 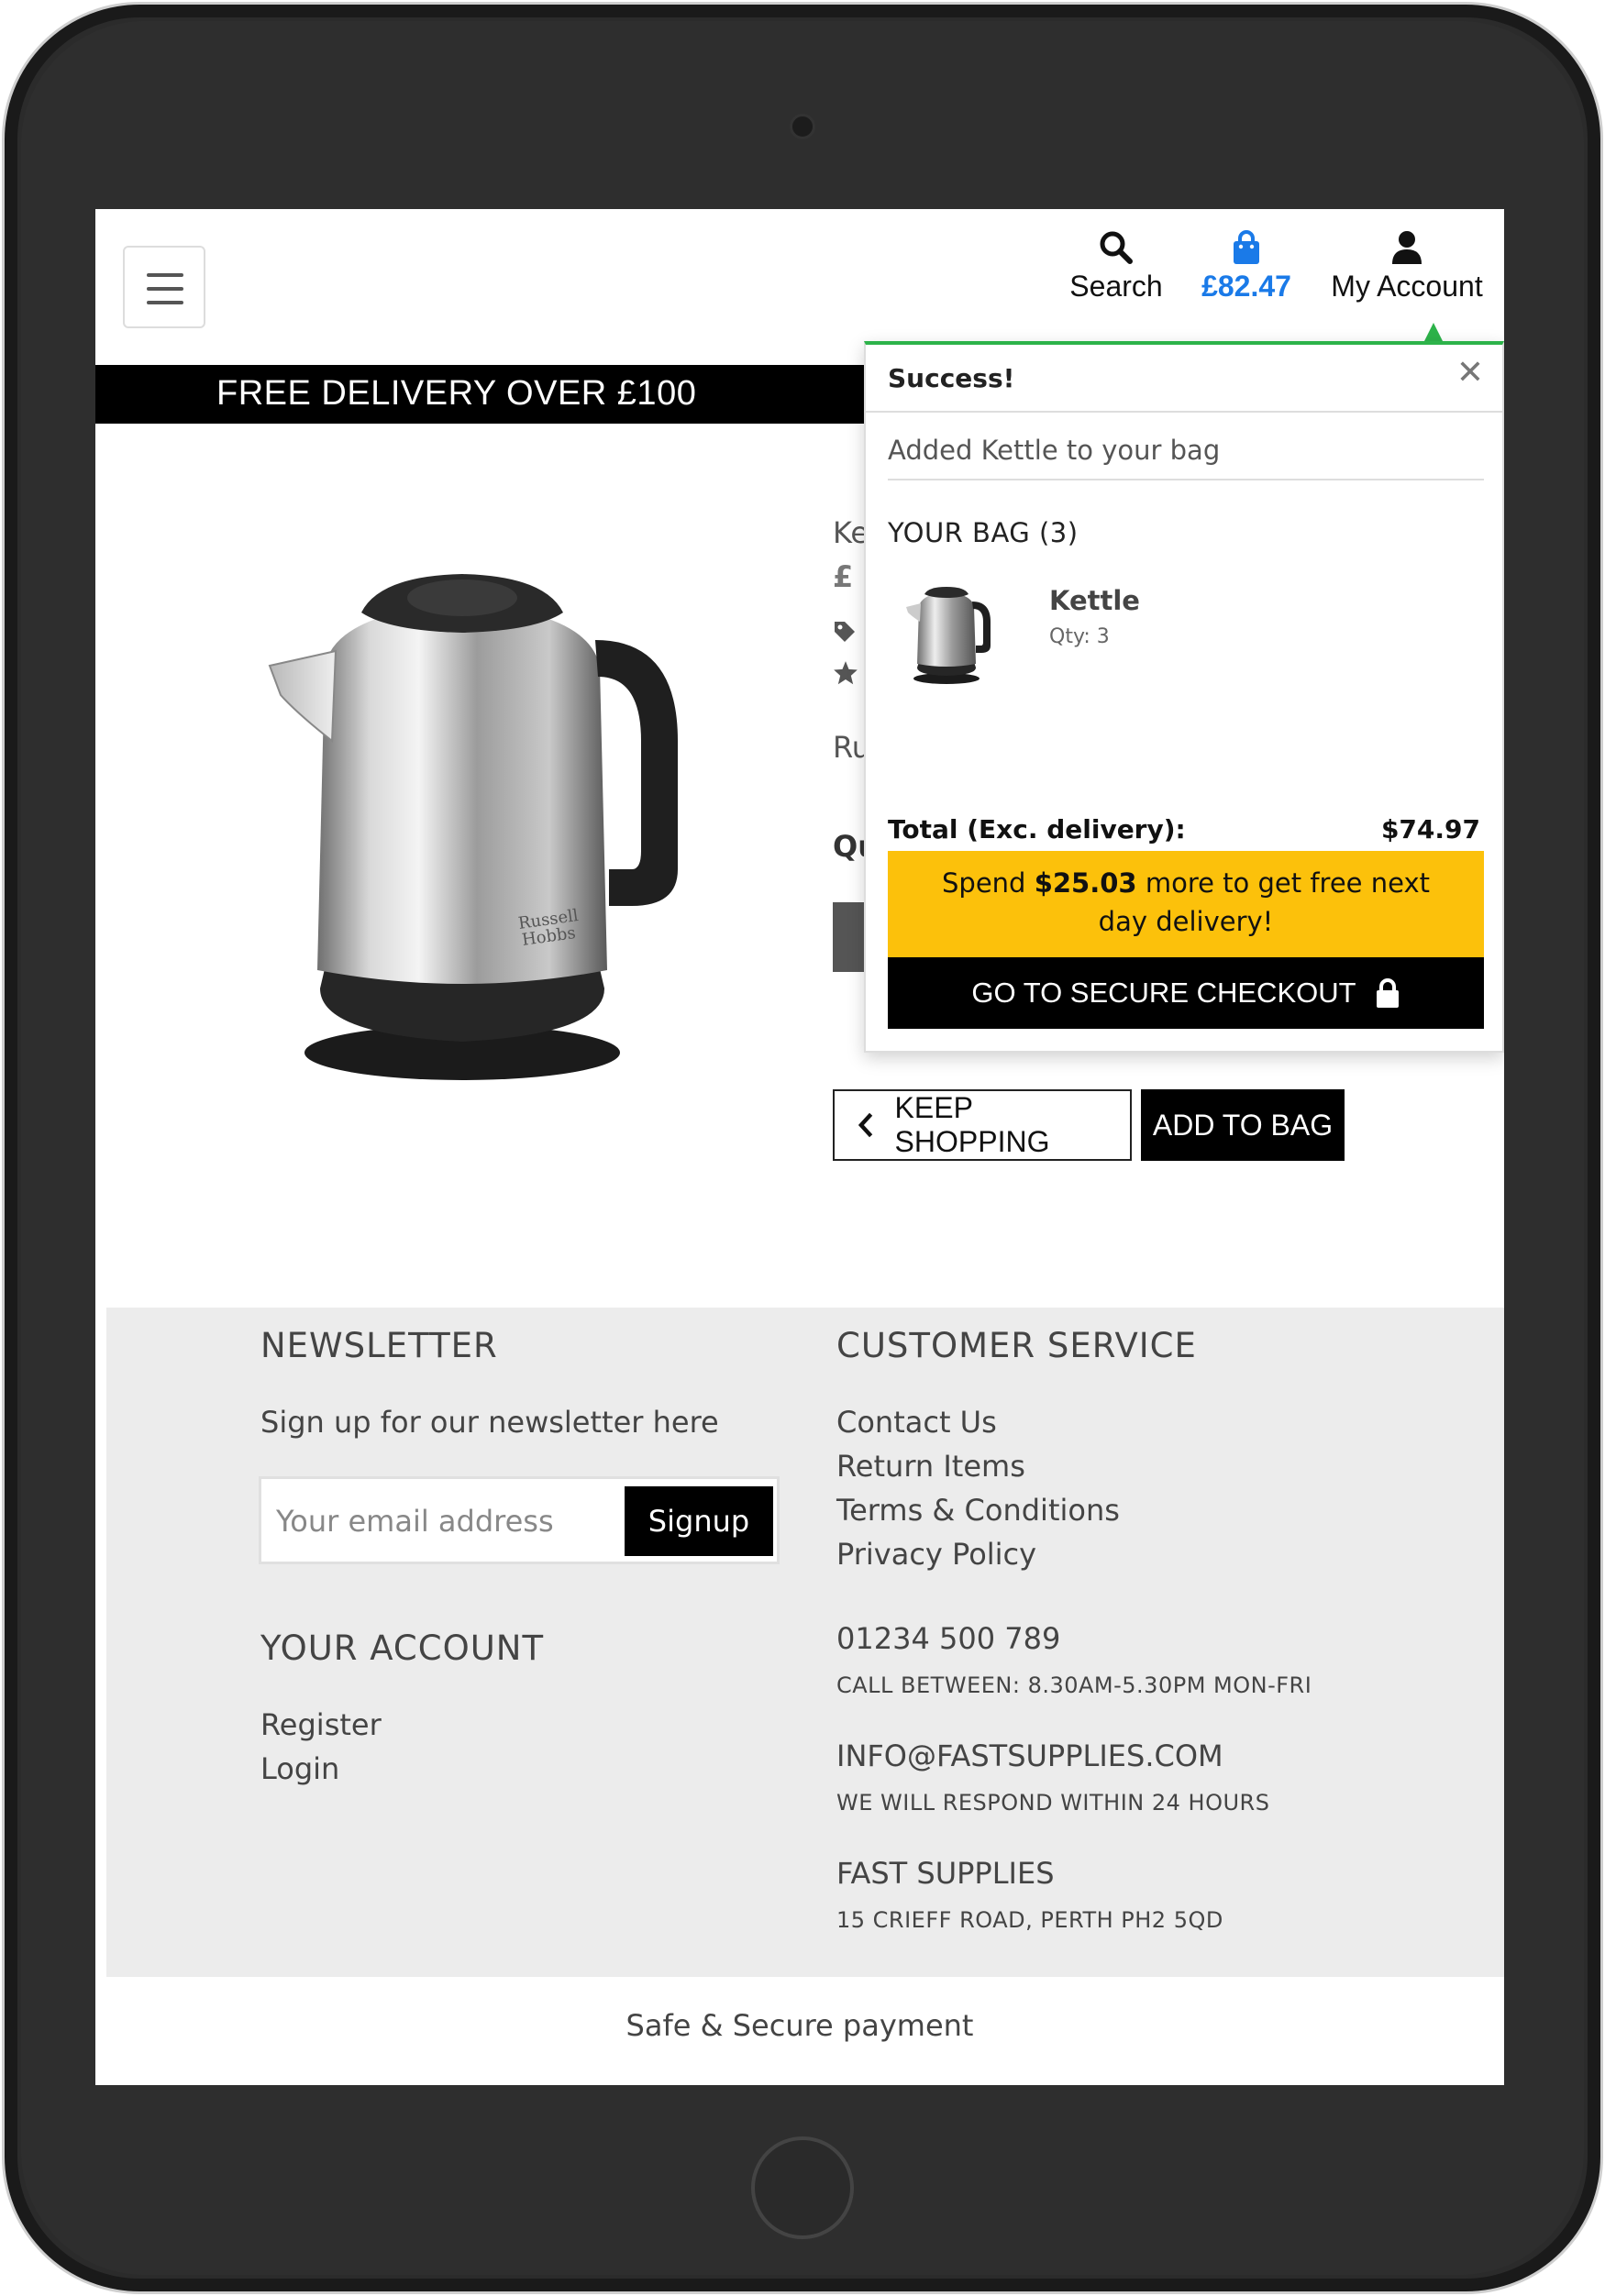 What do you see at coordinates (456, 393) in the screenshot?
I see `promo-text: FREE DELIVERY OVER £100` at bounding box center [456, 393].